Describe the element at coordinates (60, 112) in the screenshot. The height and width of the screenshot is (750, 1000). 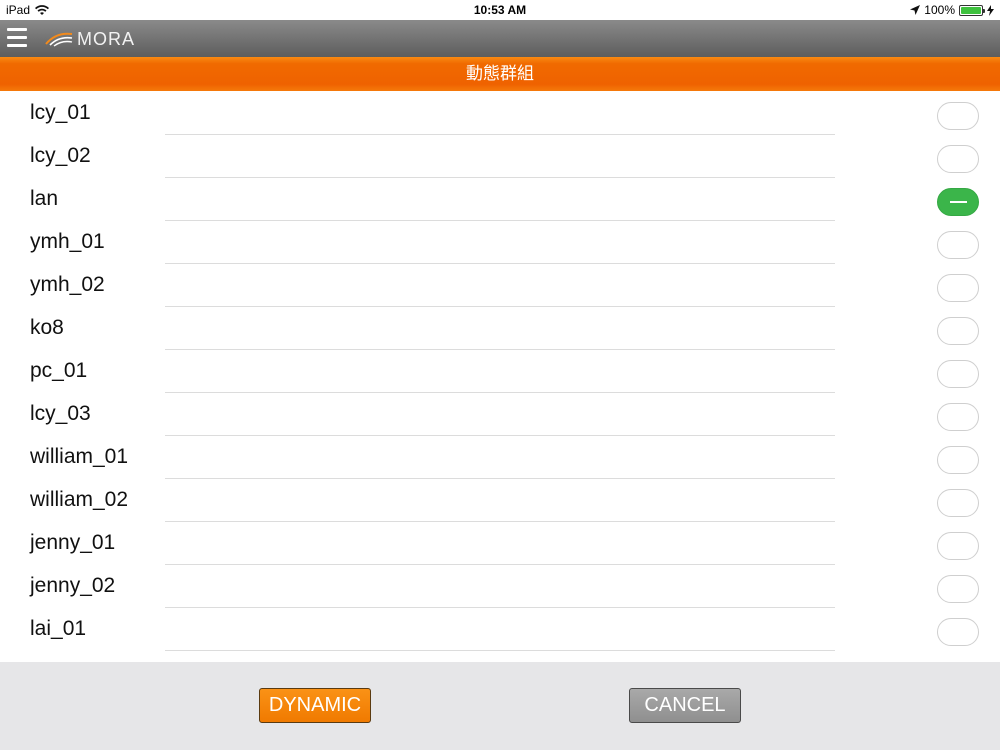
I see `list-item-label: lcy_01` at that location.